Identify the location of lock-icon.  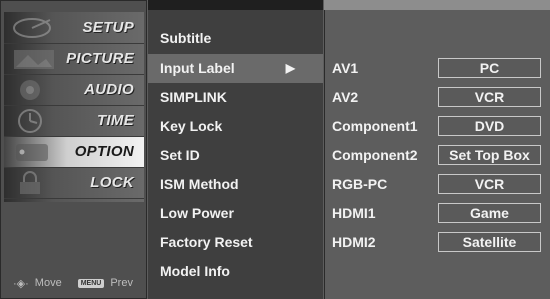
(30, 182).